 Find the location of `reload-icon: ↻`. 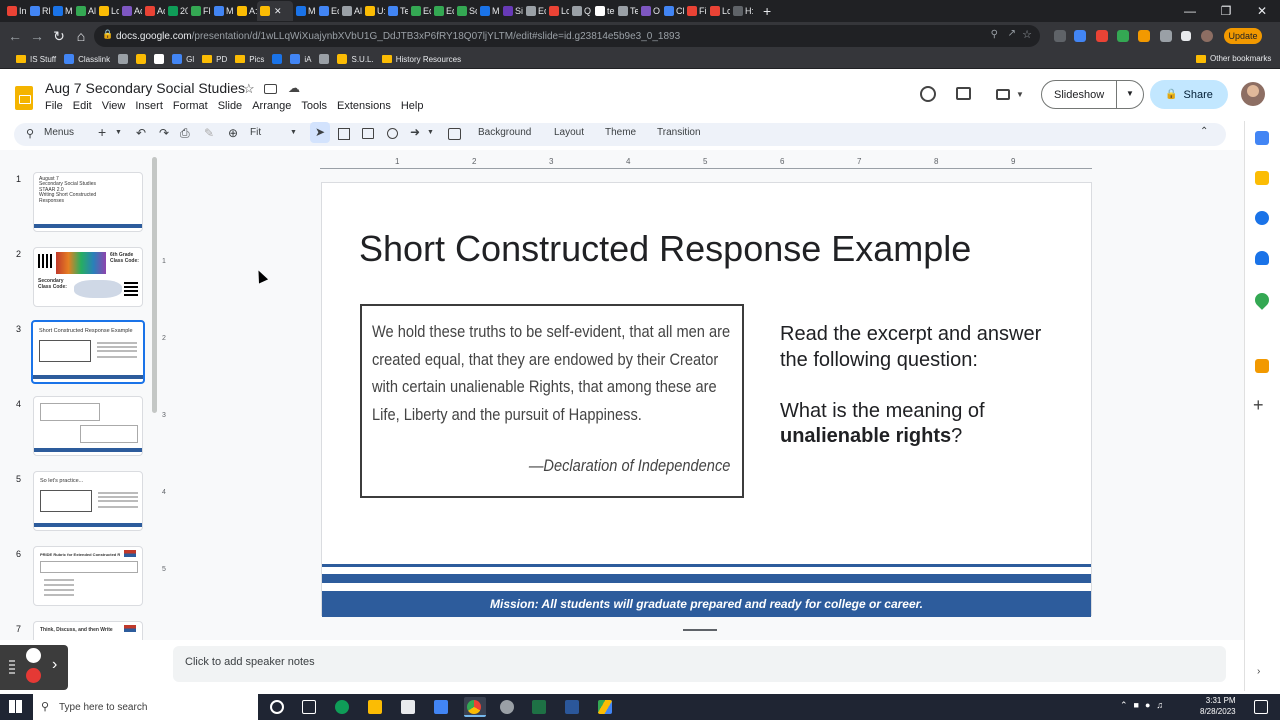

reload-icon: ↻ is located at coordinates (59, 36).